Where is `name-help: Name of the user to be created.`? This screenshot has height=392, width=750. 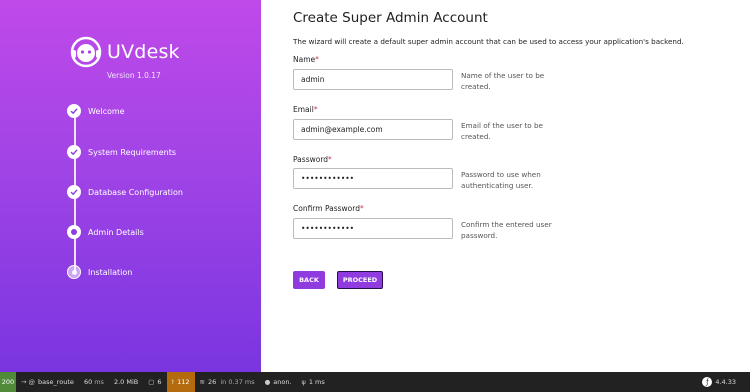
name-help: Name of the user to be created. is located at coordinates (503, 81).